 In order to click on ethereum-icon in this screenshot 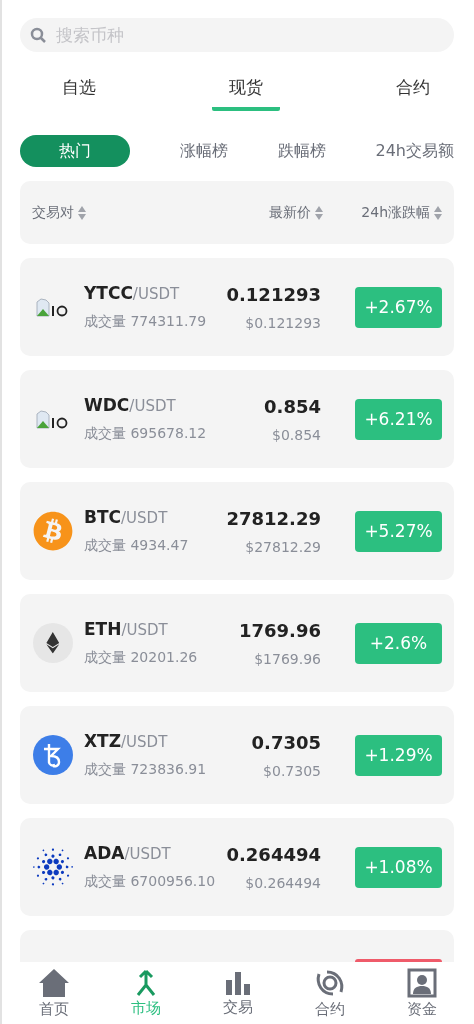, I will do `click(53, 643)`.